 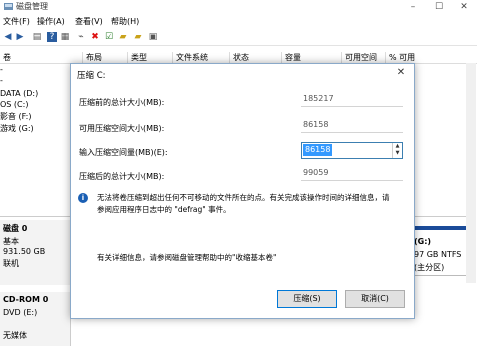 What do you see at coordinates (65, 37) in the screenshot?
I see `grid-icon: ▦` at bounding box center [65, 37].